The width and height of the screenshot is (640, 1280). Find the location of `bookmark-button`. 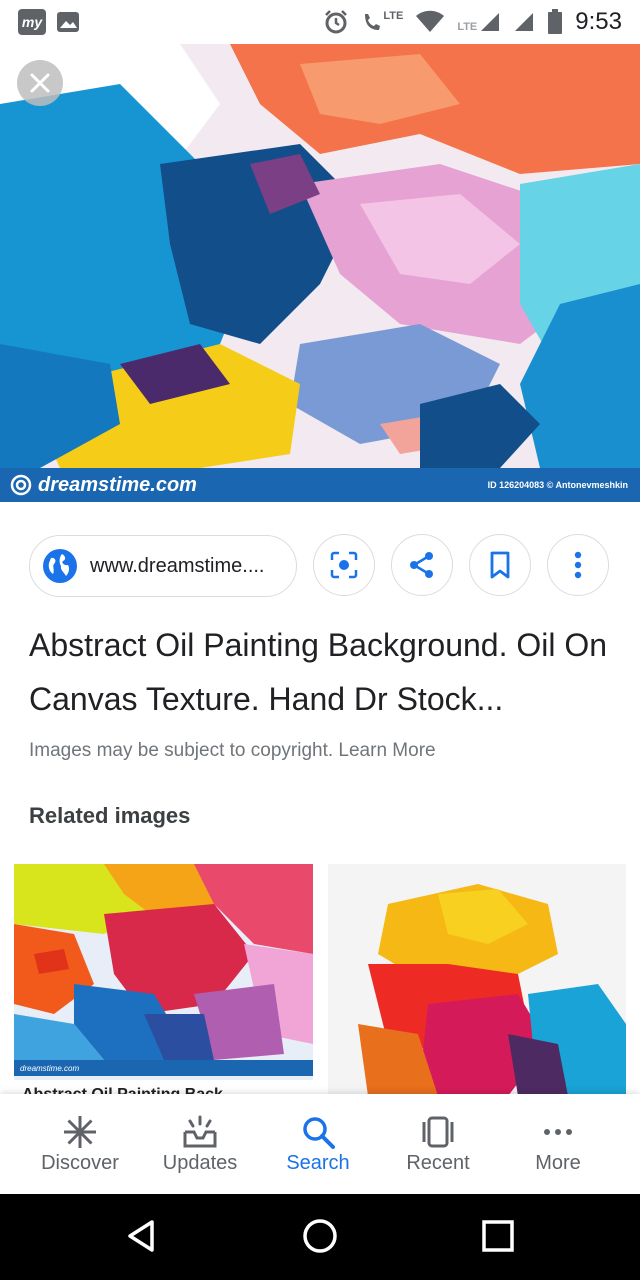

bookmark-button is located at coordinates (500, 565).